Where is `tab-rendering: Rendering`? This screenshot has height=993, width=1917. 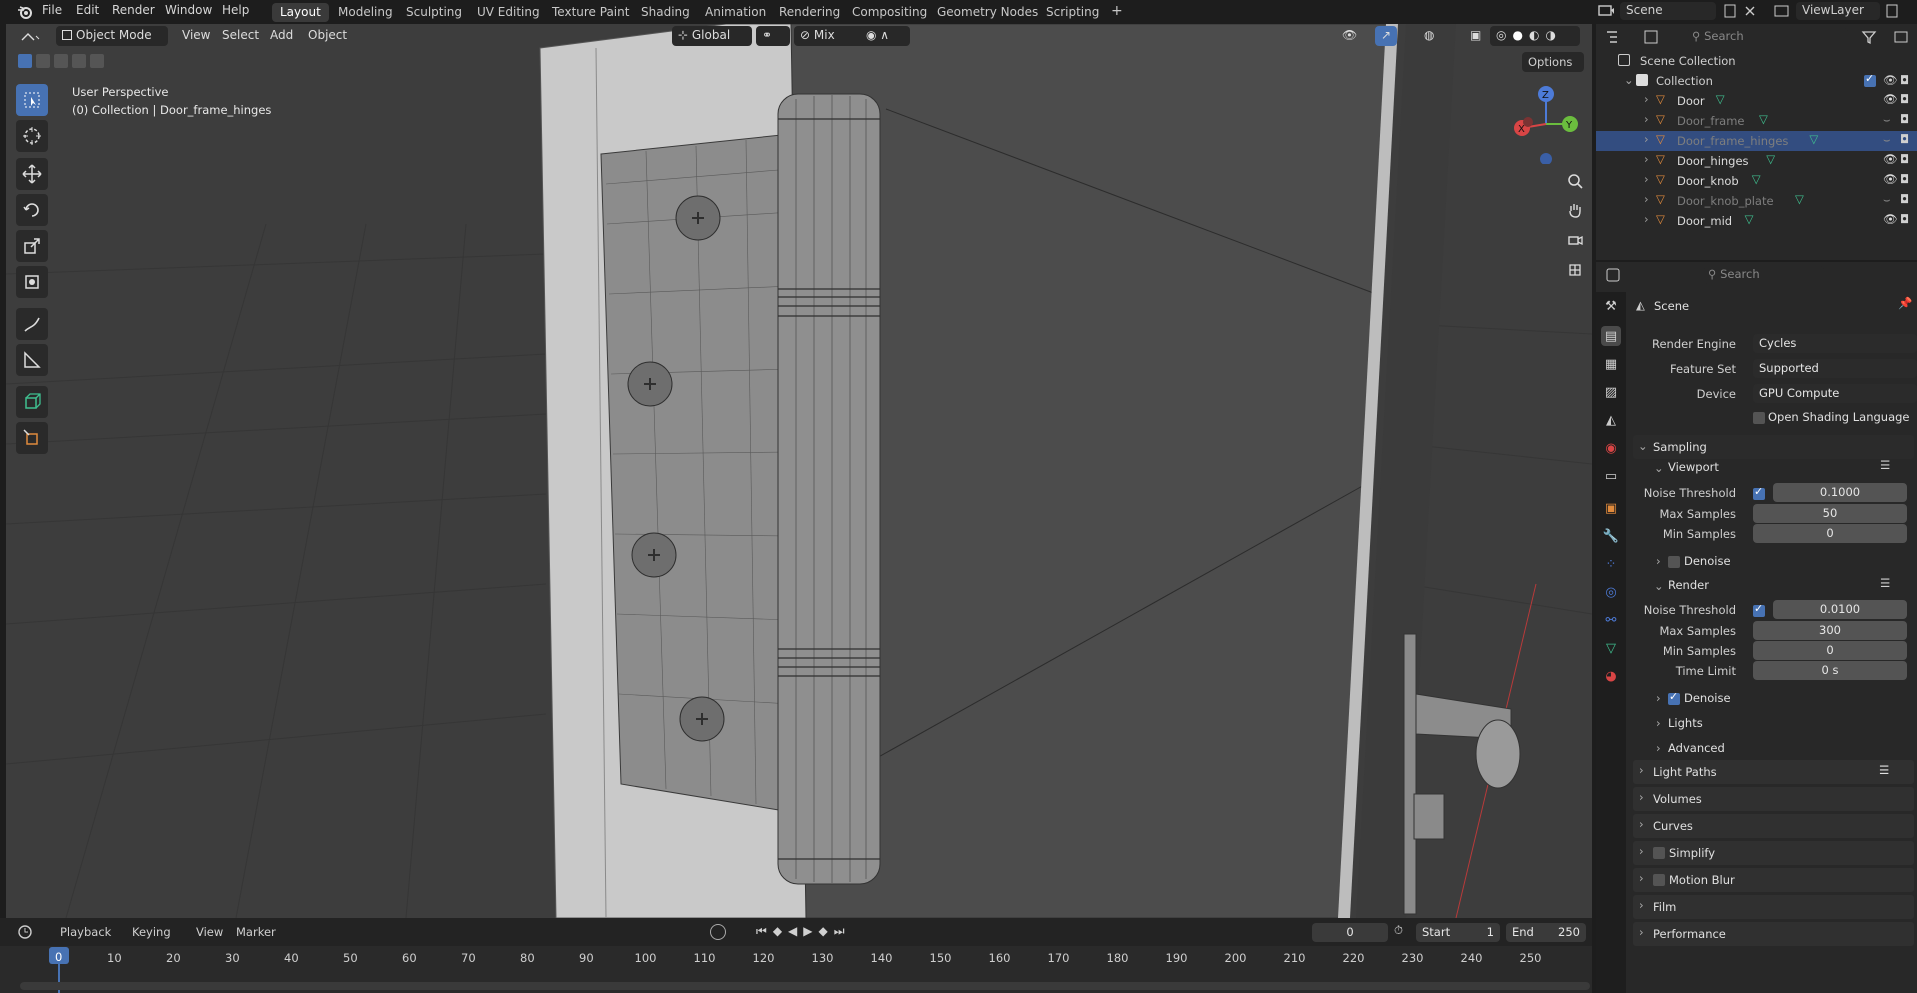
tab-rendering: Rendering is located at coordinates (809, 12).